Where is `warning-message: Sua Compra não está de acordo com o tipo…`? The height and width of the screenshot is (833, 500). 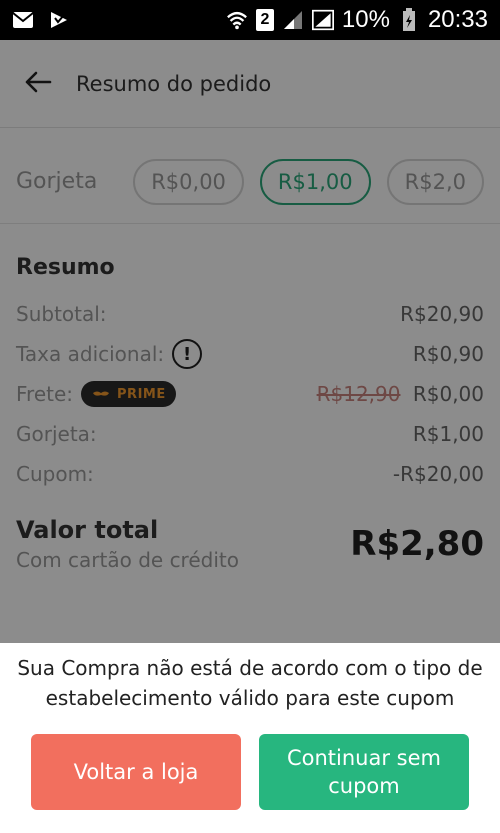
warning-message: Sua Compra não está de acordo com o tipo… is located at coordinates (250, 683).